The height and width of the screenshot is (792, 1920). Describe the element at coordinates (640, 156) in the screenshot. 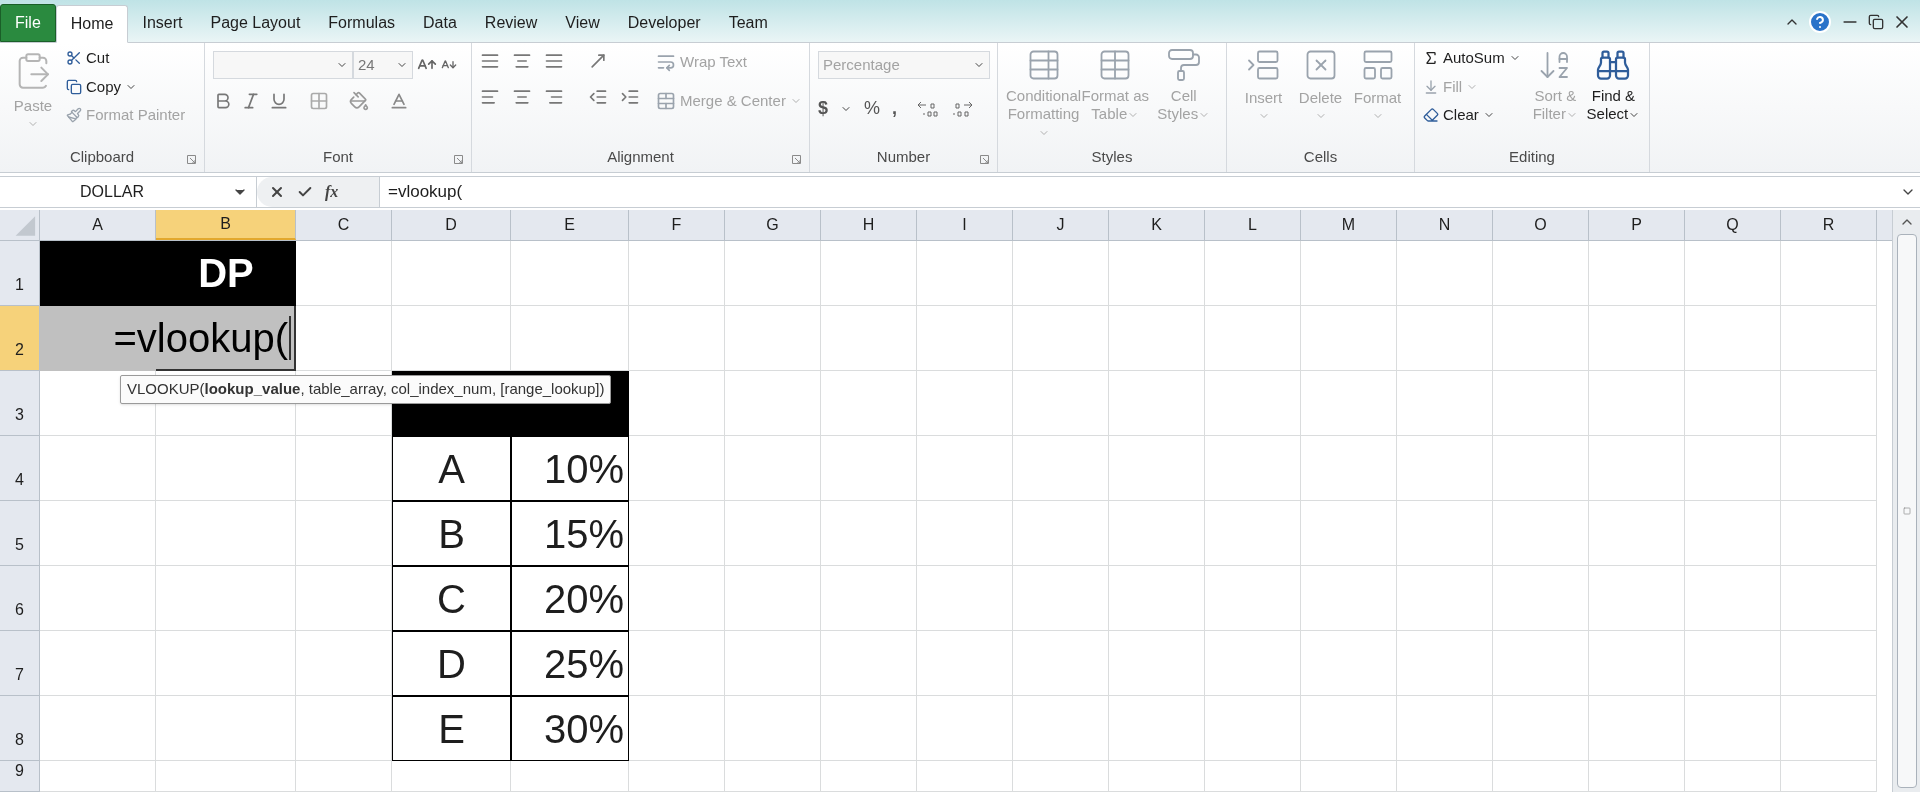

I see `group-label: Alignment` at that location.